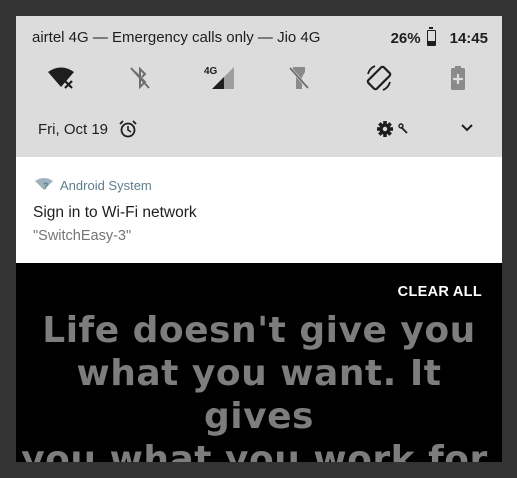  Describe the element at coordinates (259, 330) in the screenshot. I see `quote-line: Life doesn't give you` at that location.